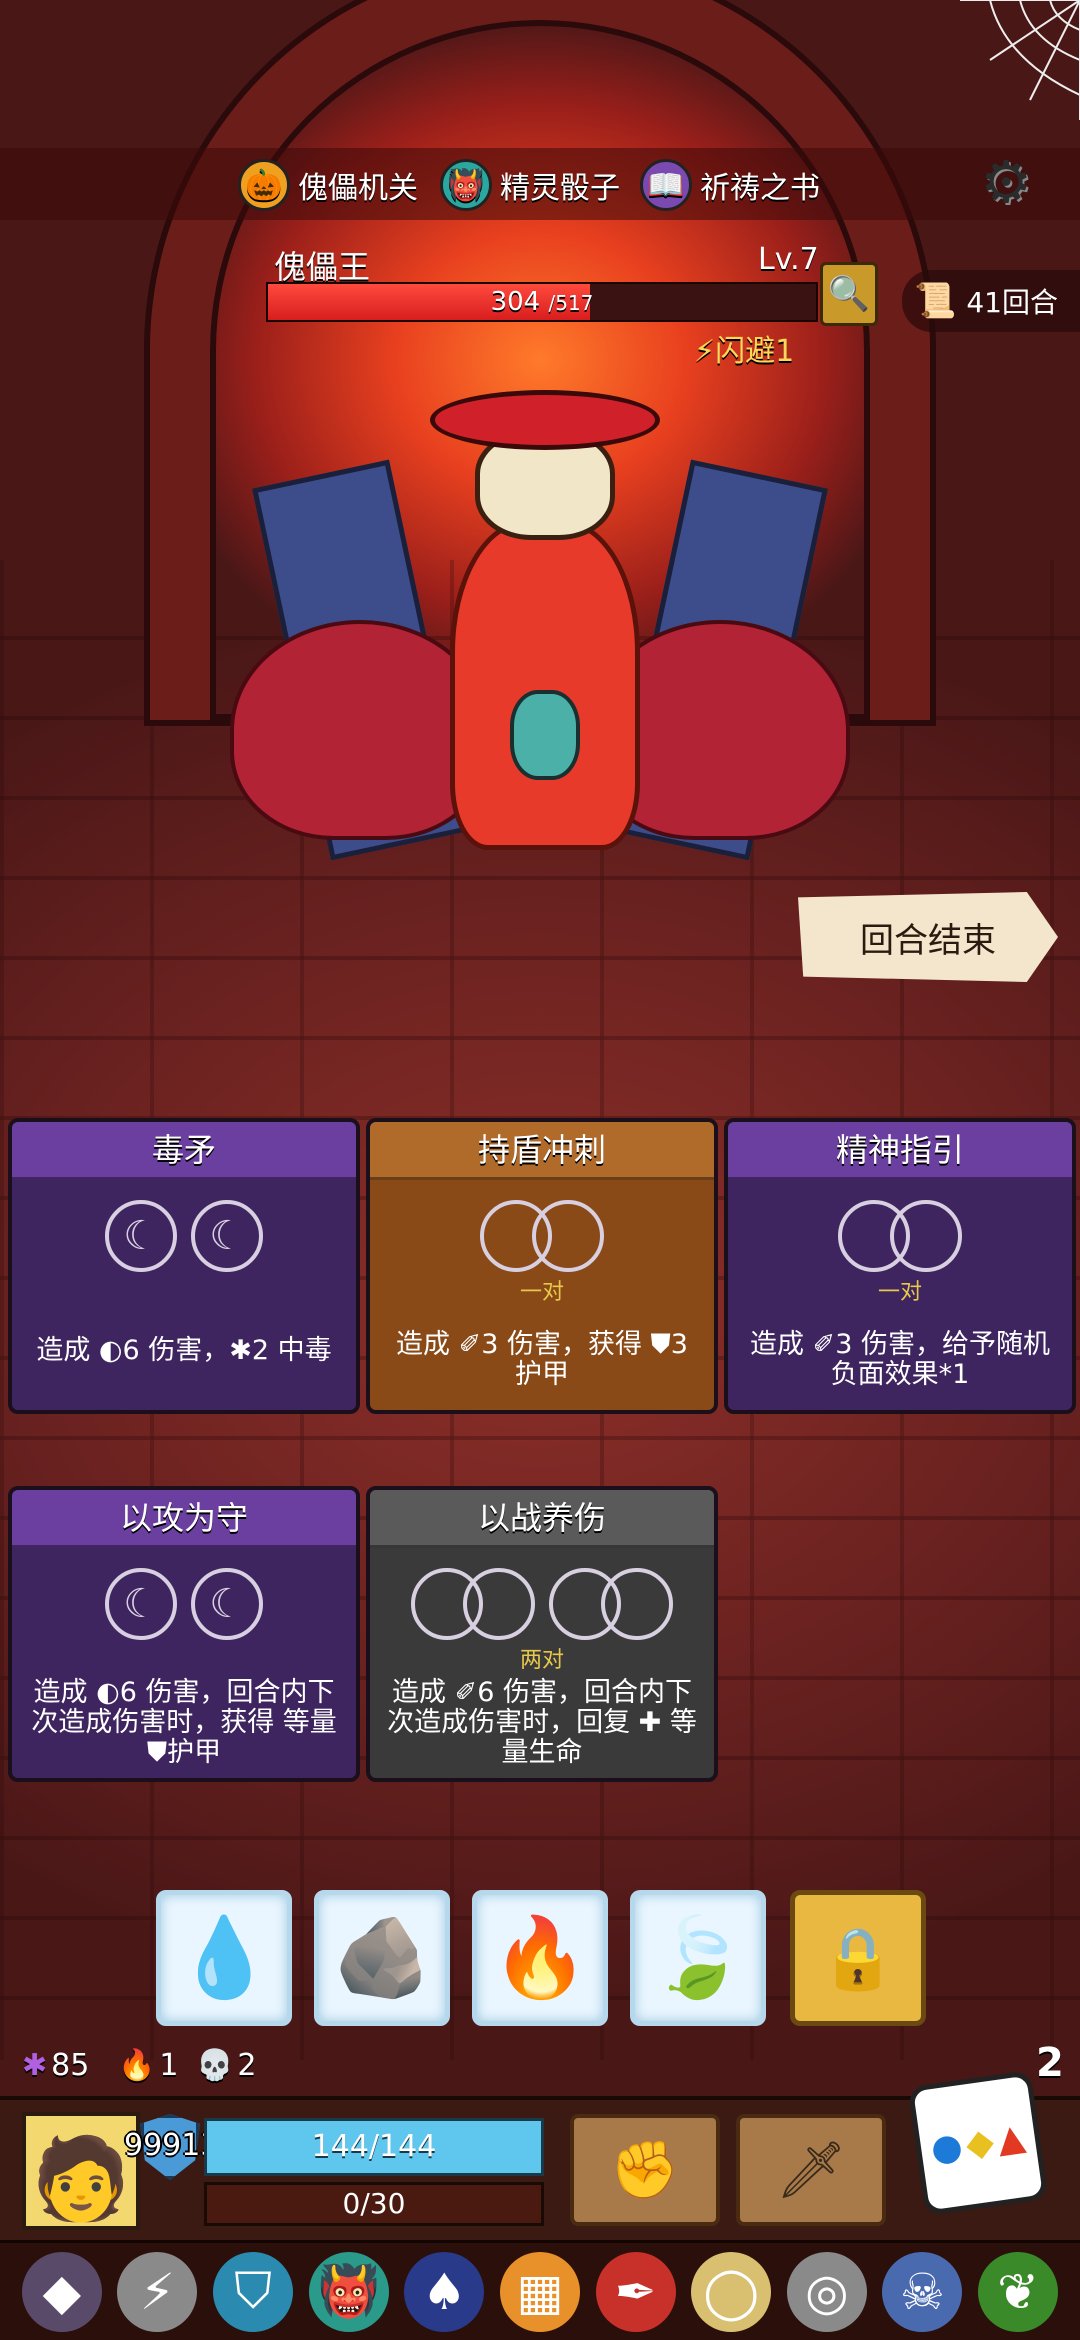  I want to click on herb-relic-icon: ❦, so click(1018, 2291).